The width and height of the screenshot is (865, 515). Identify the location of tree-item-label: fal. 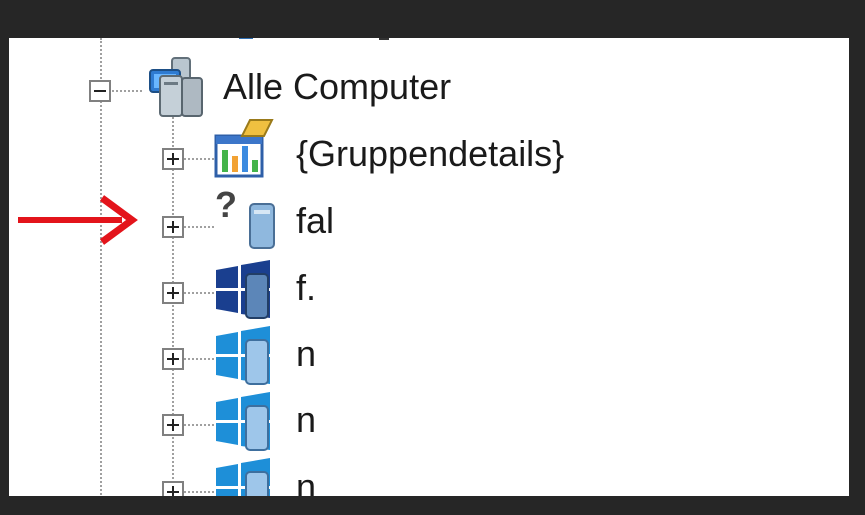
(315, 220).